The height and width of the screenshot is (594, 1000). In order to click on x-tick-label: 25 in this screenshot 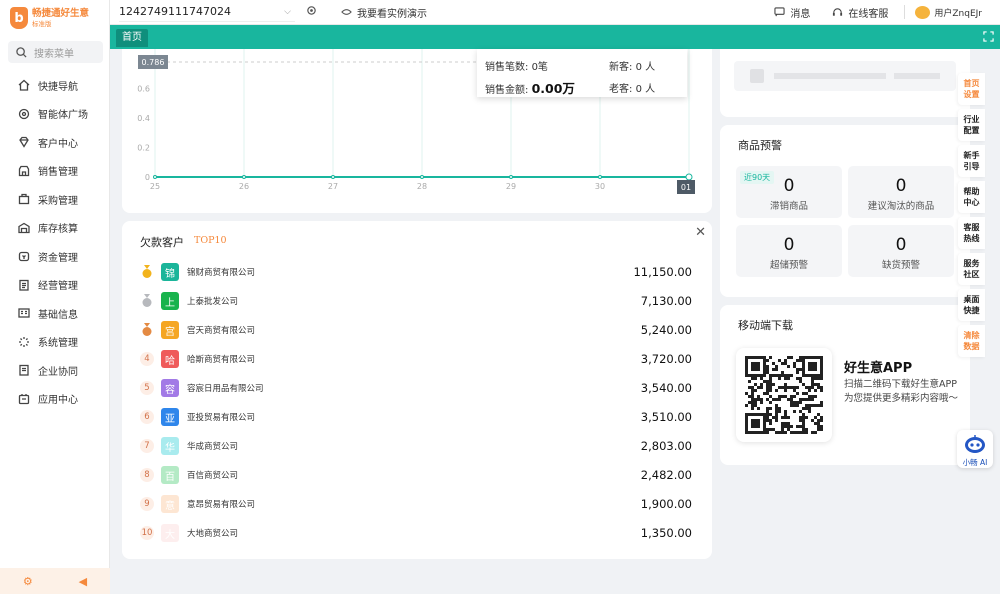, I will do `click(155, 186)`.